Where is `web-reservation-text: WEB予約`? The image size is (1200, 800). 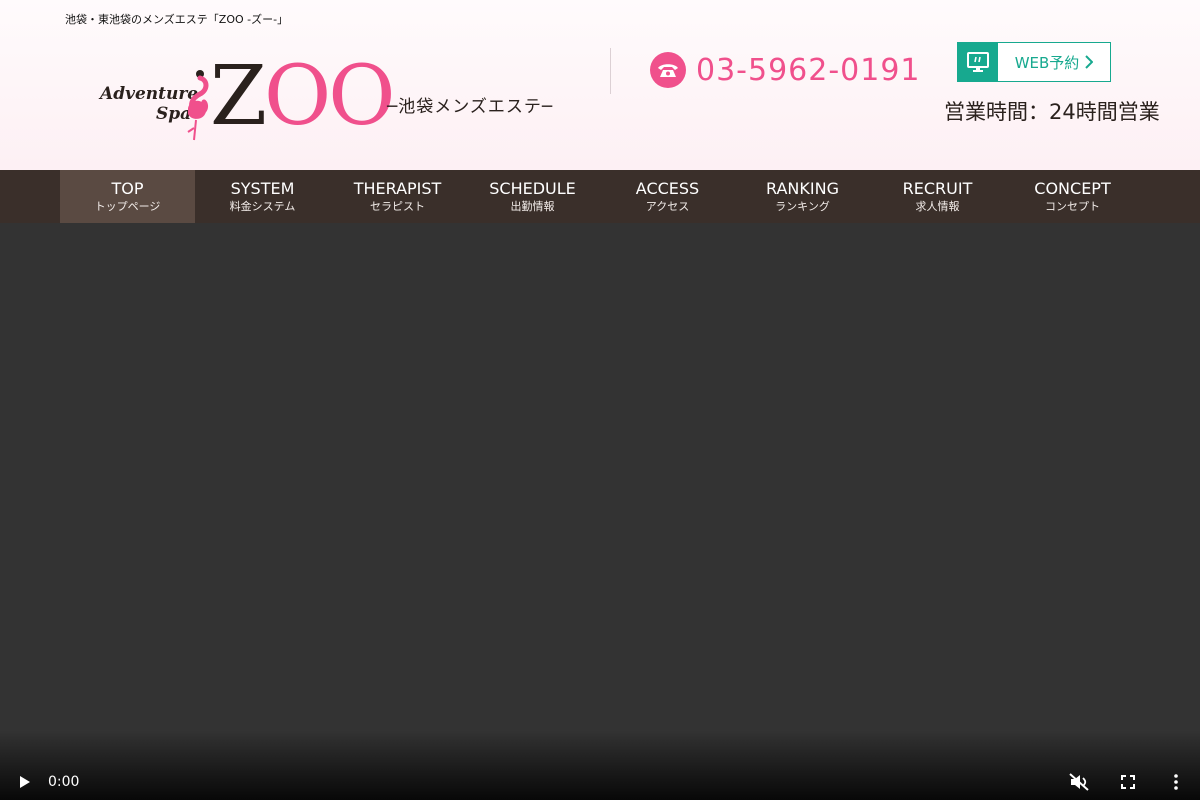 web-reservation-text: WEB予約 is located at coordinates (1047, 62).